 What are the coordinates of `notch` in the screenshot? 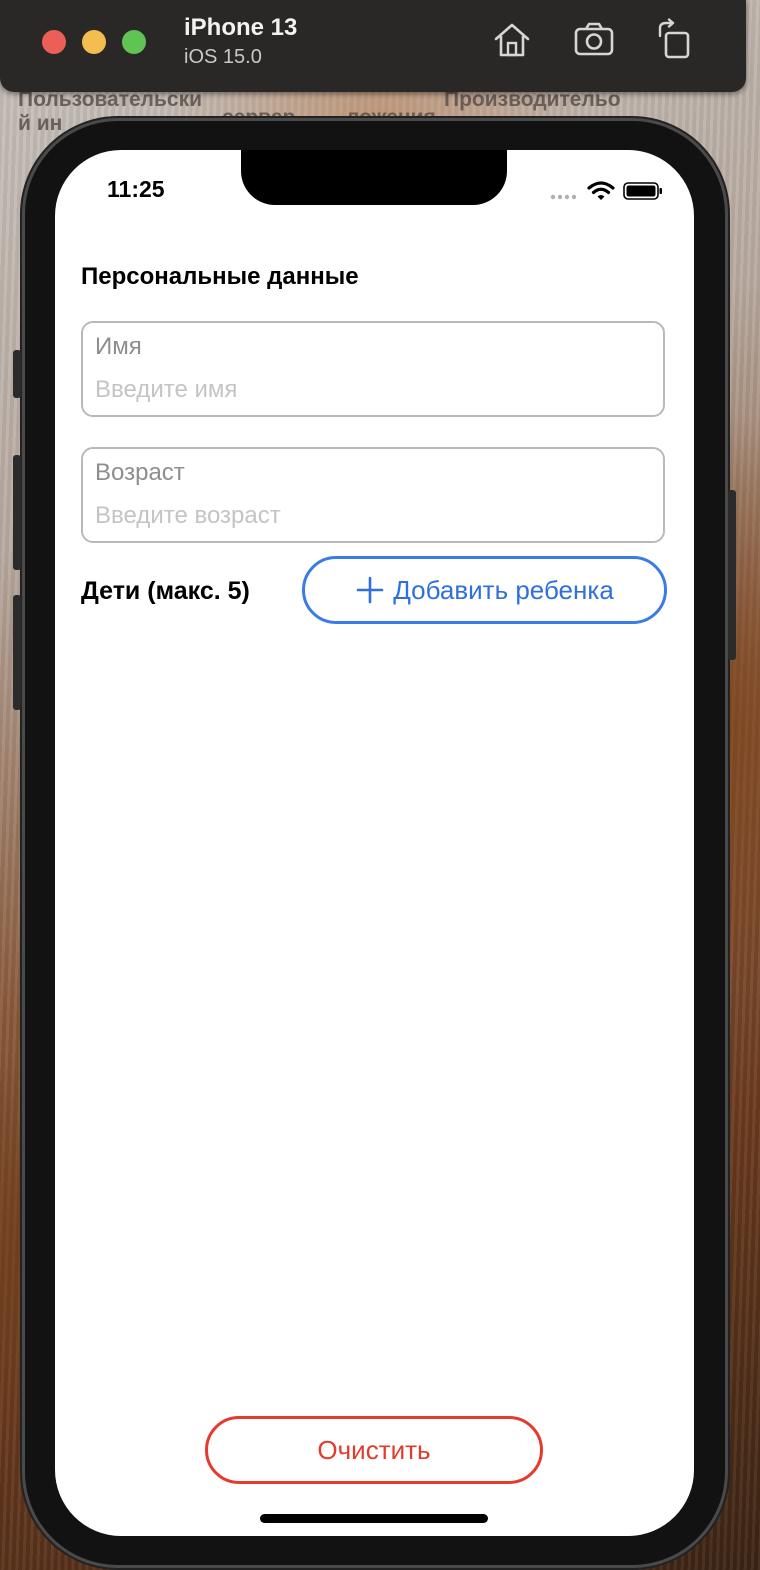 It's located at (374, 177).